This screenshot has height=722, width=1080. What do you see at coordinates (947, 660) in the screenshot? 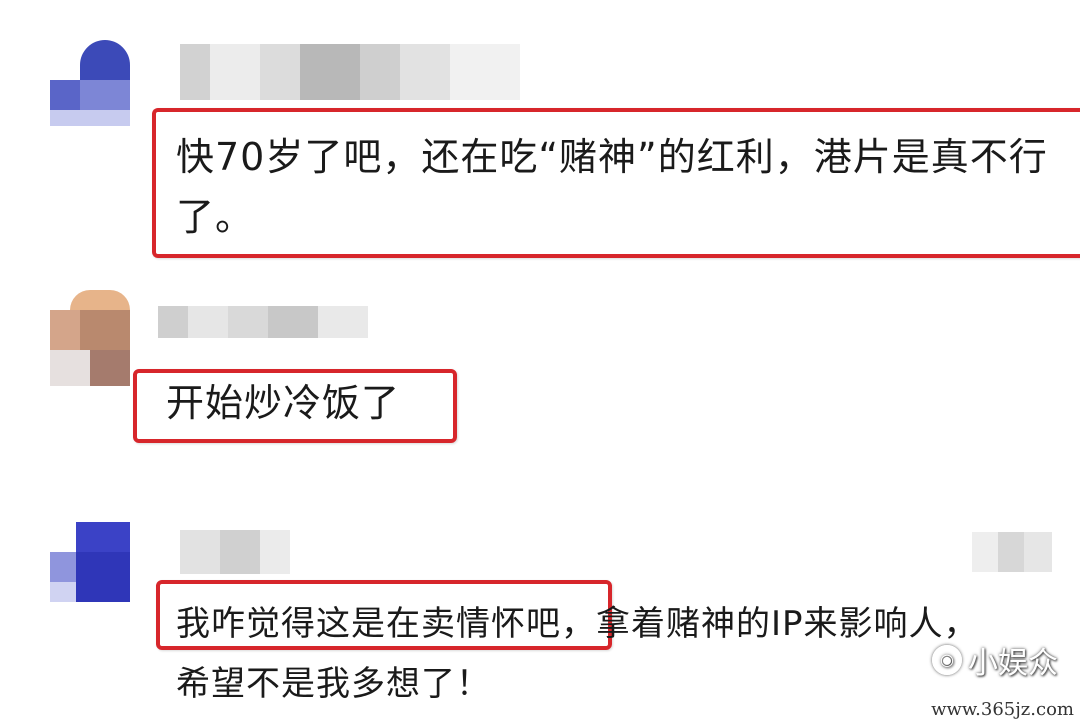
I see `camera-icon: ◉` at bounding box center [947, 660].